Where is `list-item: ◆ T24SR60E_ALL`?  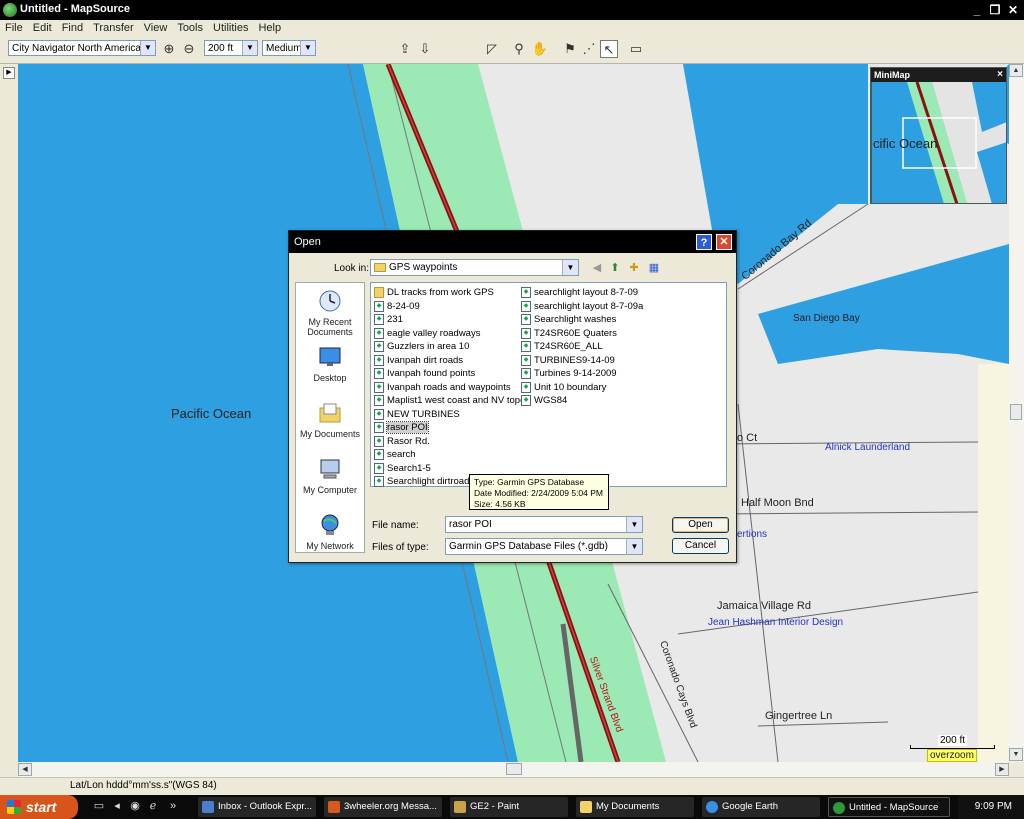
list-item: ◆ T24SR60E_ALL is located at coordinates (561, 346).